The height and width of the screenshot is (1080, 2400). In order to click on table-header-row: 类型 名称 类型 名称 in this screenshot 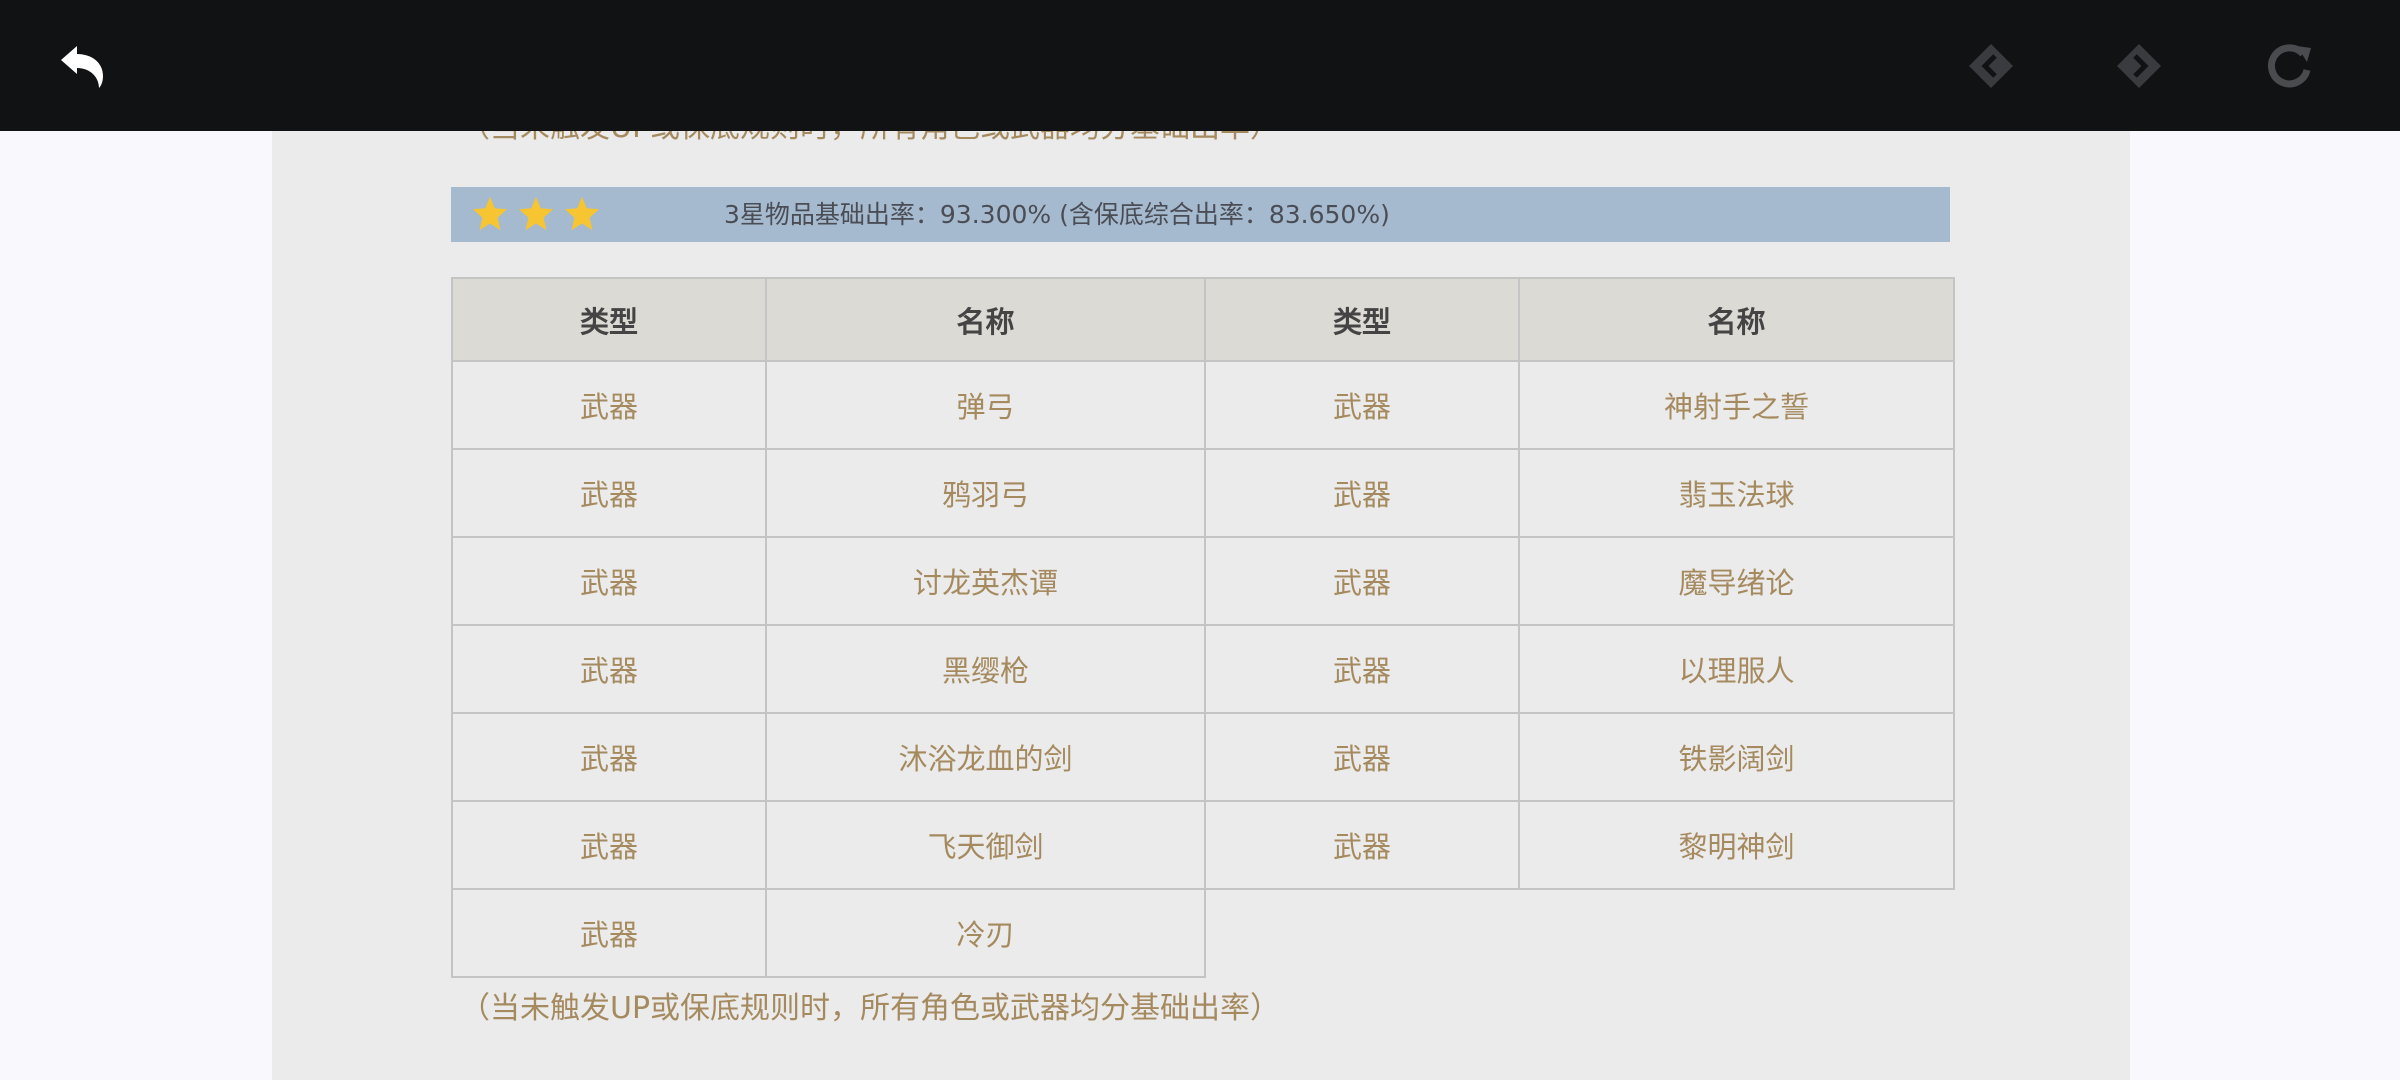, I will do `click(1203, 319)`.